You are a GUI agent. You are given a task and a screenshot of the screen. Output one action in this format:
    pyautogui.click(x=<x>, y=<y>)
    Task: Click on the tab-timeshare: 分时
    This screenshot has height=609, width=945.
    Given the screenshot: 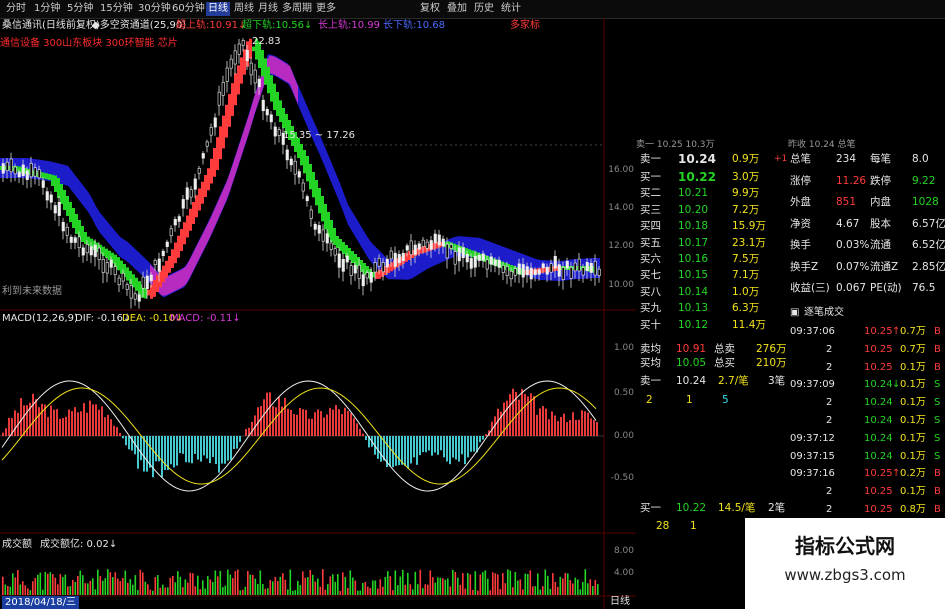 What is the action you would take?
    pyautogui.click(x=16, y=9)
    